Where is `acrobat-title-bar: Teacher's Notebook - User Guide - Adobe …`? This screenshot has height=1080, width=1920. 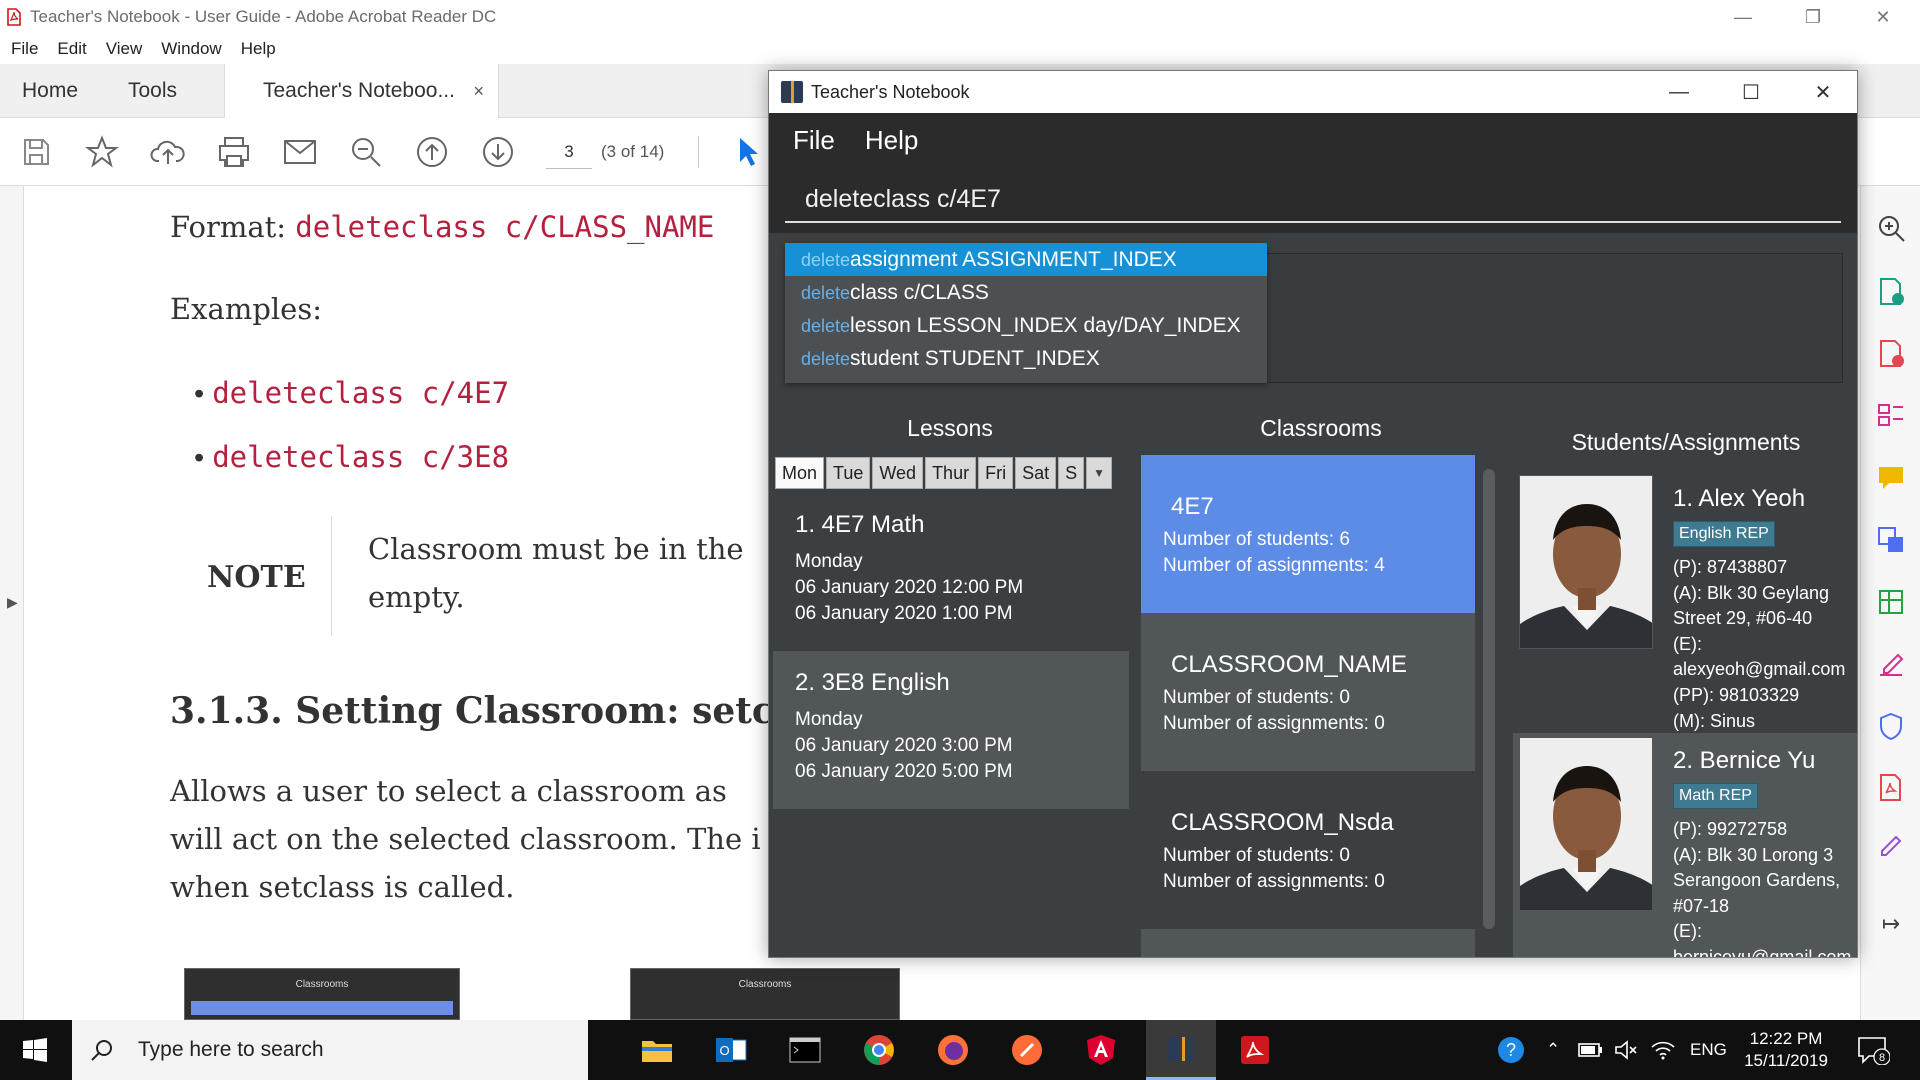
acrobat-title-bar: Teacher's Notebook - User Guide - Adobe … is located at coordinates (960, 17).